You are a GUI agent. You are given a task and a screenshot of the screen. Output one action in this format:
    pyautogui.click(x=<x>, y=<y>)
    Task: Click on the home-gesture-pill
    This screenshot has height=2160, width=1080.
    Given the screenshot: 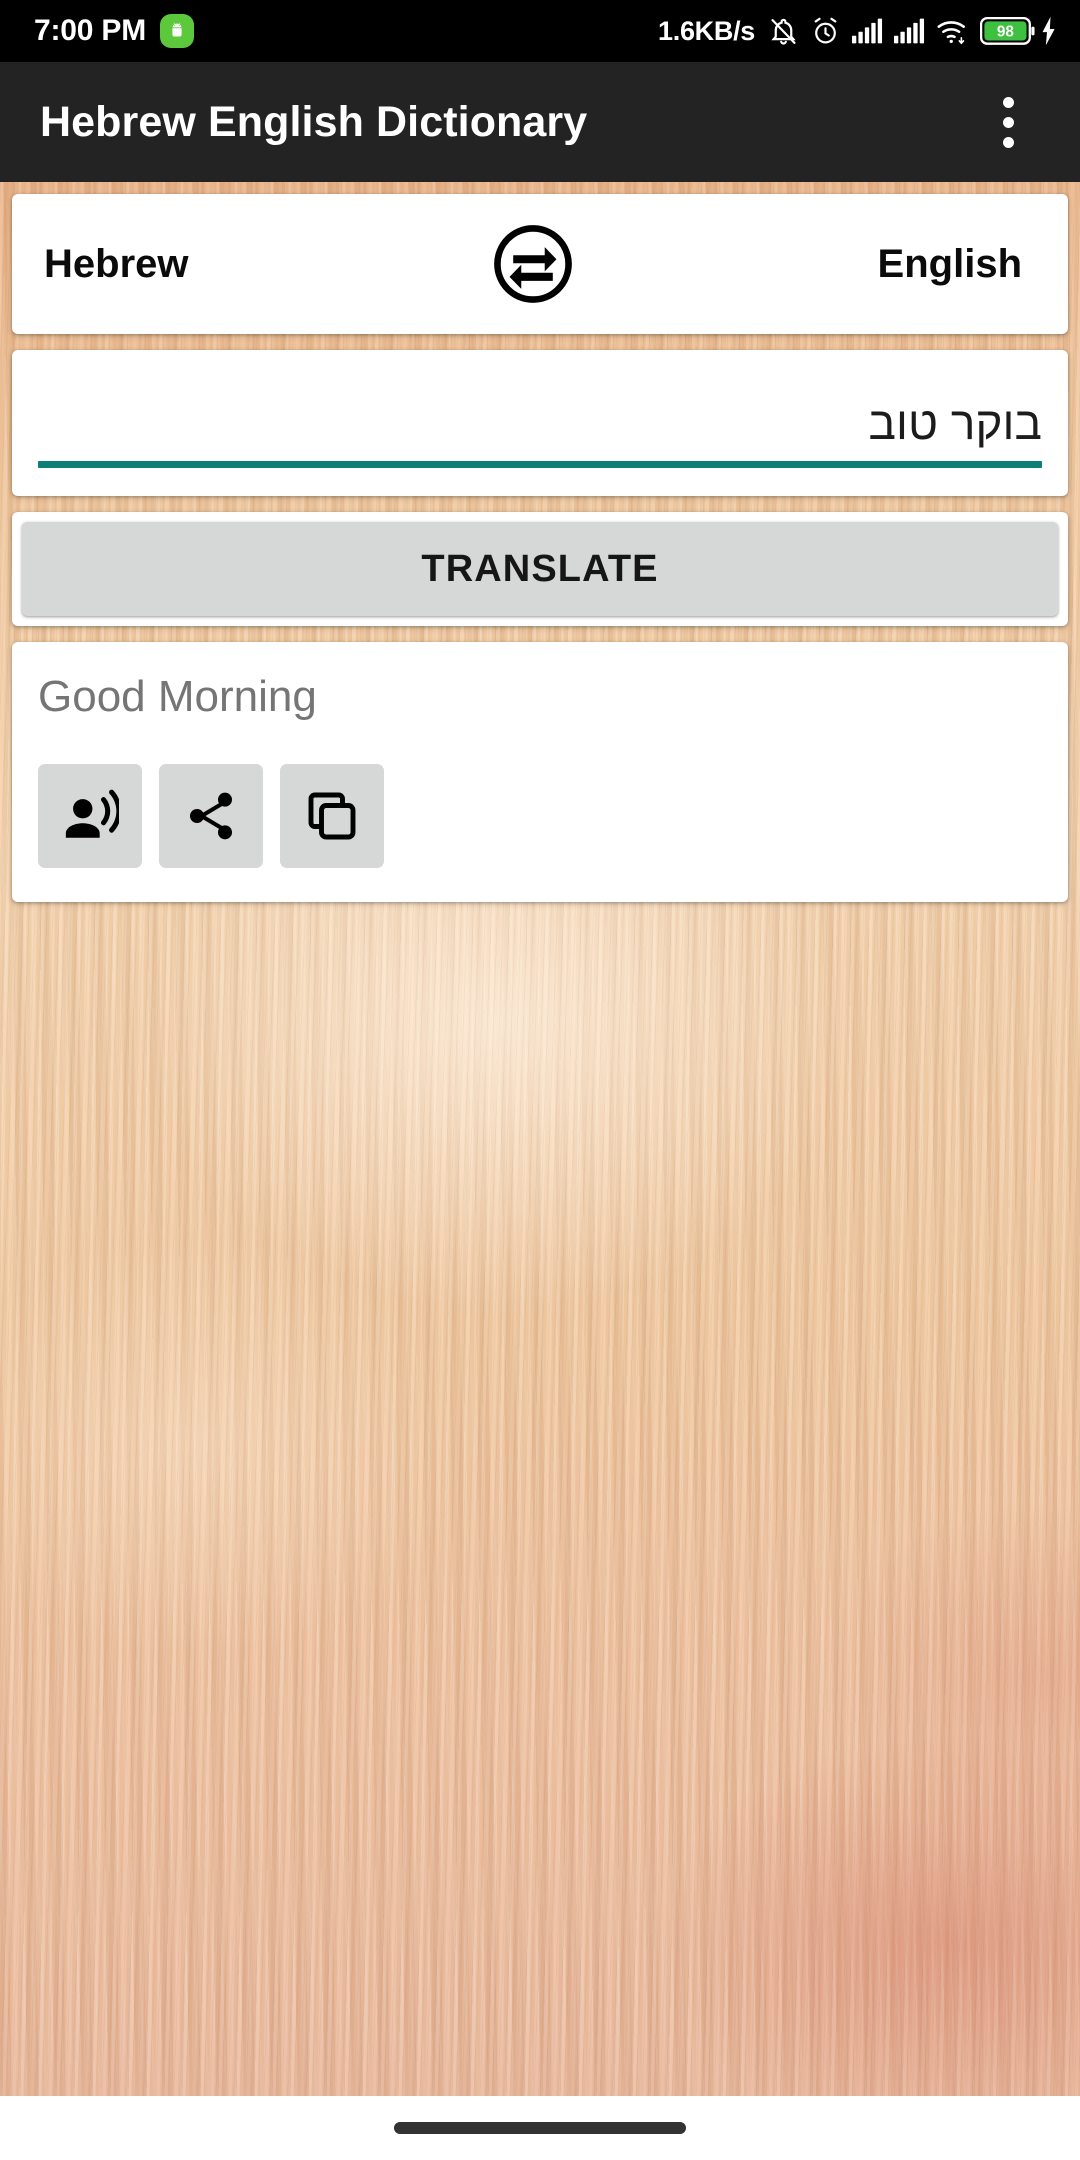 What is the action you would take?
    pyautogui.click(x=540, y=2128)
    